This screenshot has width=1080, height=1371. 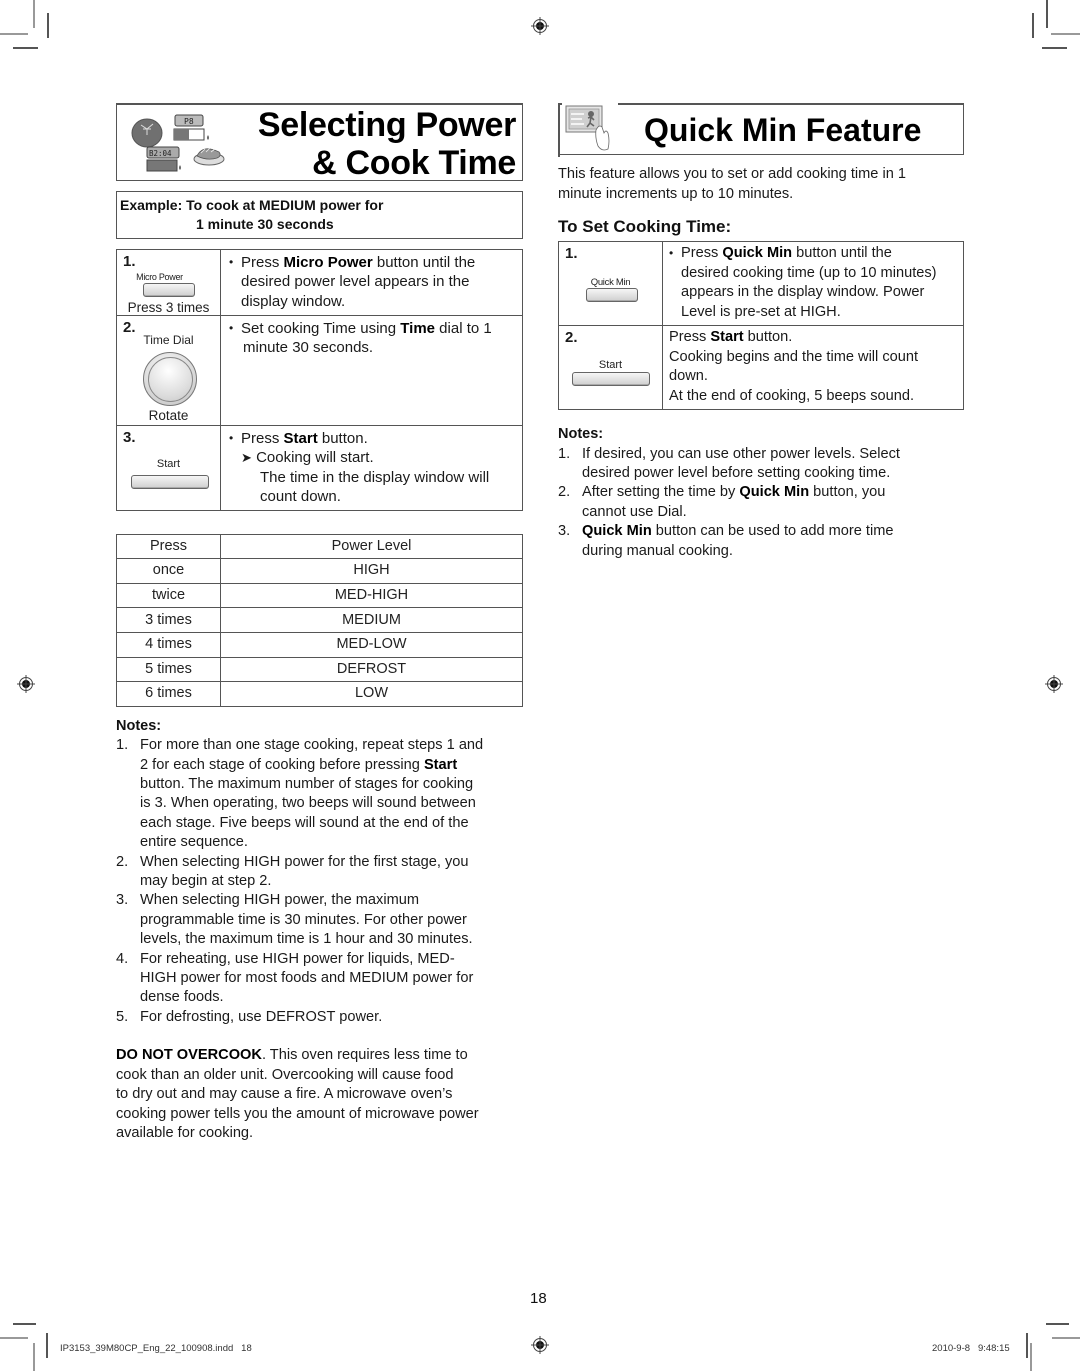 What do you see at coordinates (168, 464) in the screenshot?
I see `start-label: Start` at bounding box center [168, 464].